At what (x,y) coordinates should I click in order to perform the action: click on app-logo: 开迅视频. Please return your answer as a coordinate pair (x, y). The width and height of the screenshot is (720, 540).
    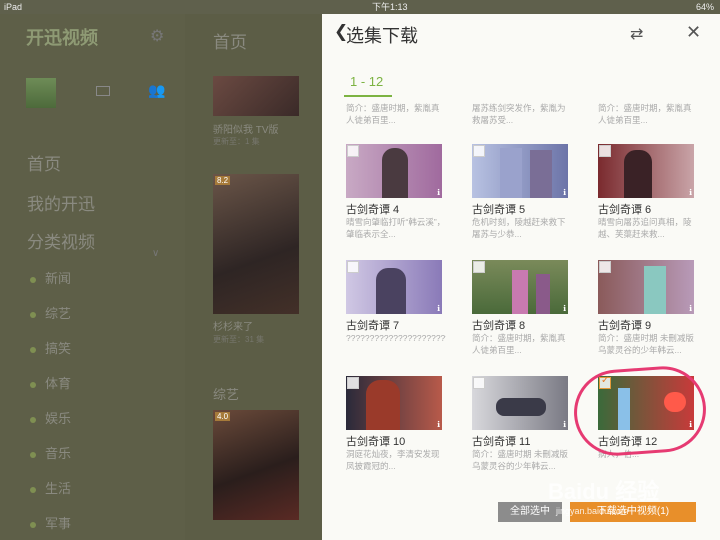
    Looking at the image, I should click on (62, 38).